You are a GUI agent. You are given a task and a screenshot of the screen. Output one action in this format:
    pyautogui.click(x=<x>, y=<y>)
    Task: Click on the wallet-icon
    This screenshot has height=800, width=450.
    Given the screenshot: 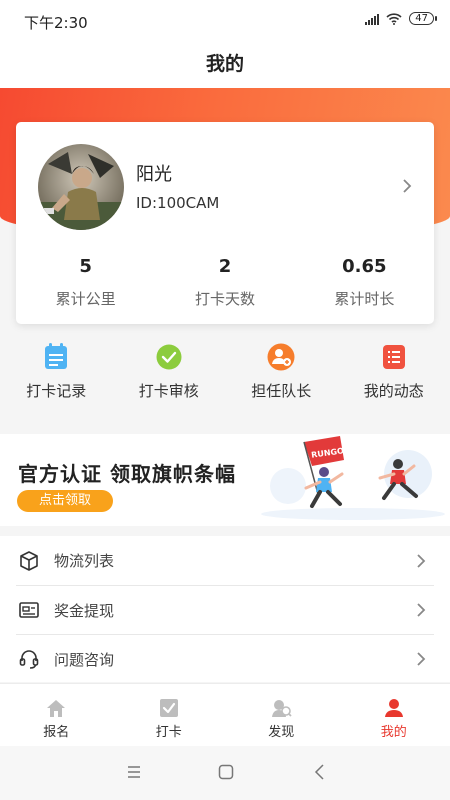 What is the action you would take?
    pyautogui.click(x=29, y=610)
    